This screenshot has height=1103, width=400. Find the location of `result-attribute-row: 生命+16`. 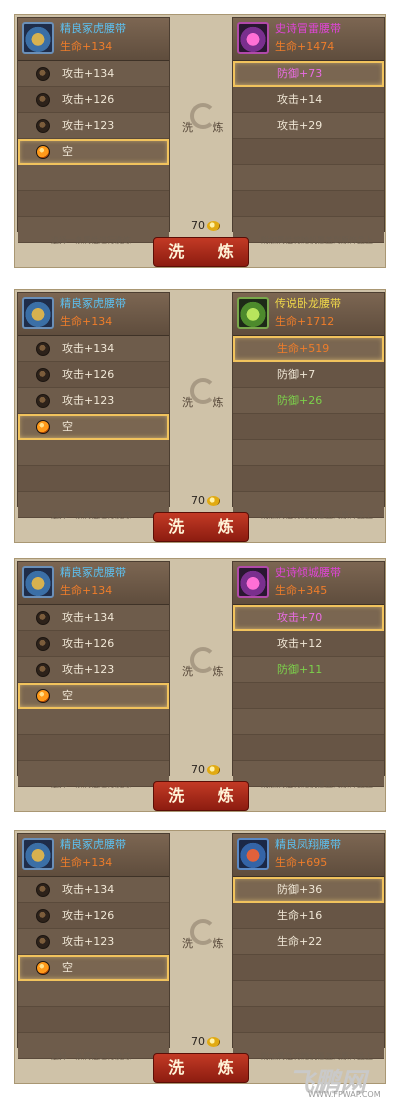

result-attribute-row: 生命+16 is located at coordinates (308, 916).